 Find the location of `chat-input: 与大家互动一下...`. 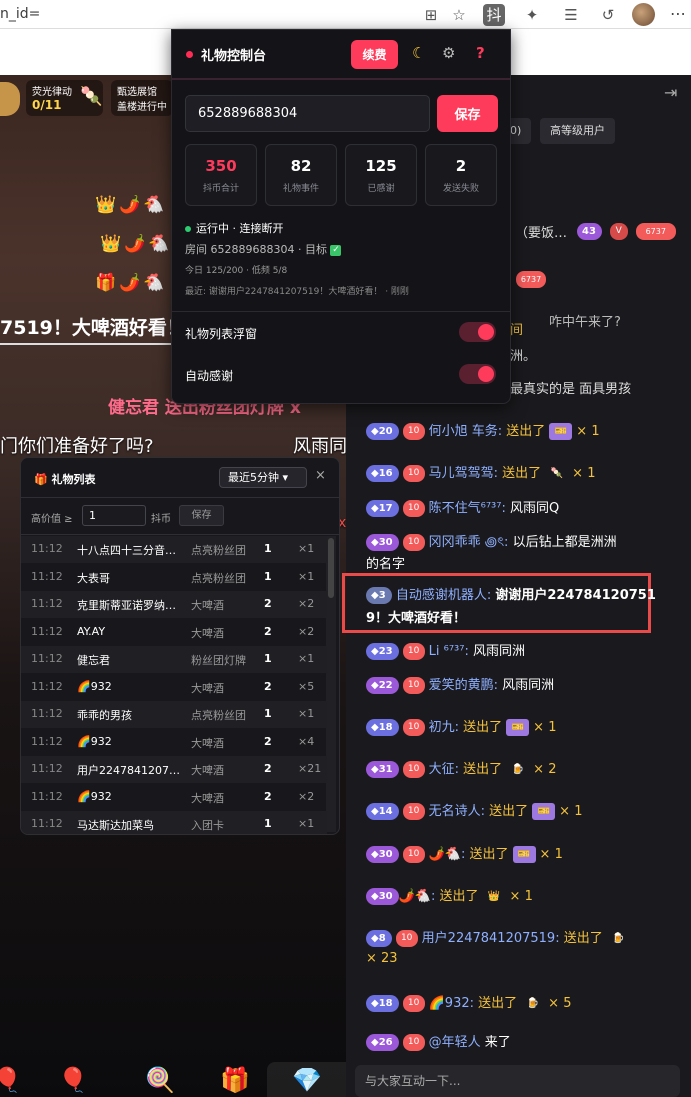

chat-input: 与大家互动一下... is located at coordinates (517, 1081).